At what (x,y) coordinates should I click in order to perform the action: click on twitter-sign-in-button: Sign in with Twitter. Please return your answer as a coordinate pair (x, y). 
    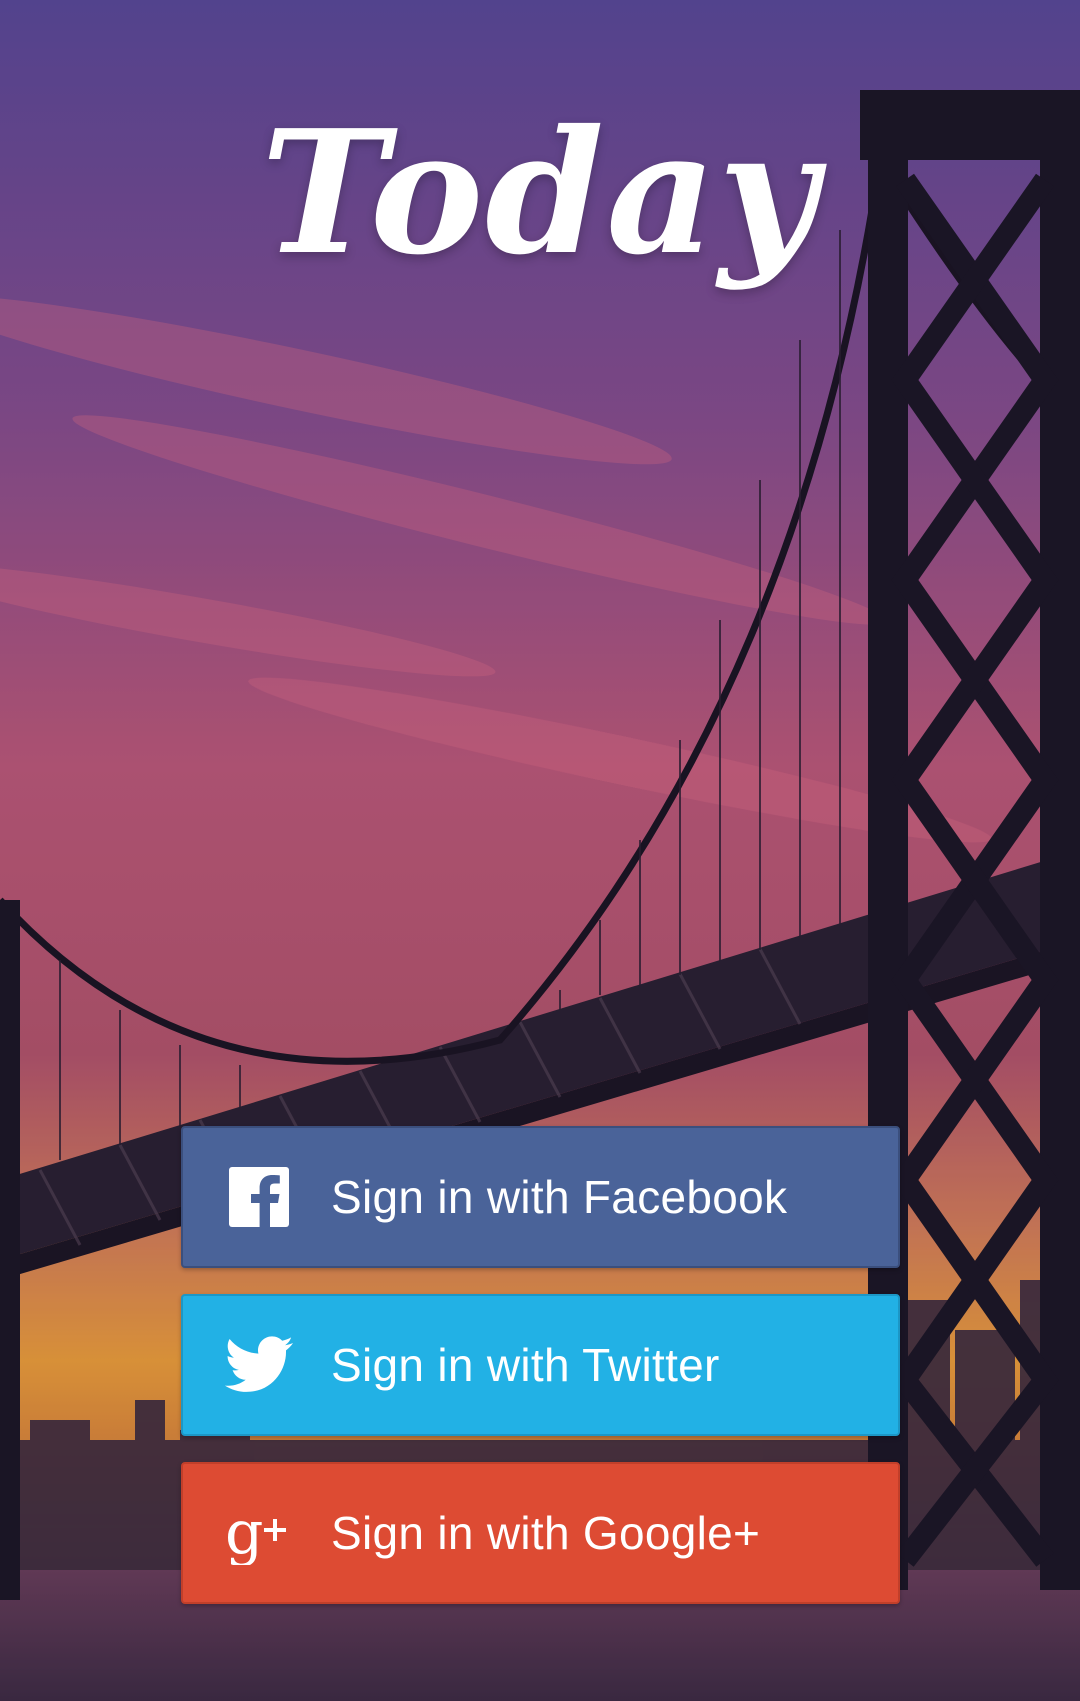
    Looking at the image, I should click on (540, 1365).